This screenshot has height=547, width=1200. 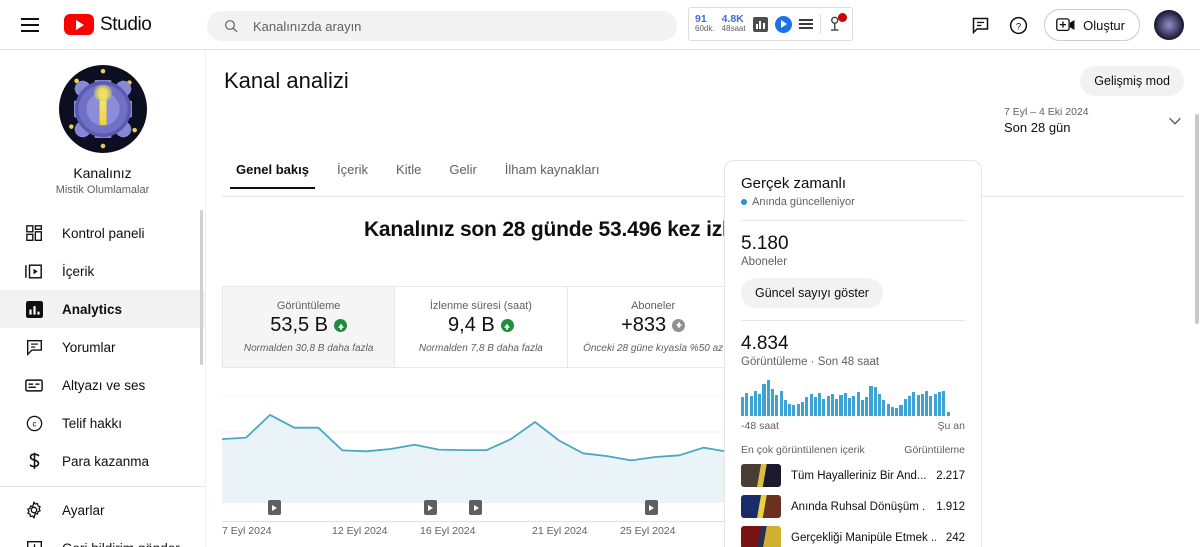 What do you see at coordinates (770, 24) in the screenshot?
I see `realtime-metric-chip: 91 60dk. 4.8K 48saat` at bounding box center [770, 24].